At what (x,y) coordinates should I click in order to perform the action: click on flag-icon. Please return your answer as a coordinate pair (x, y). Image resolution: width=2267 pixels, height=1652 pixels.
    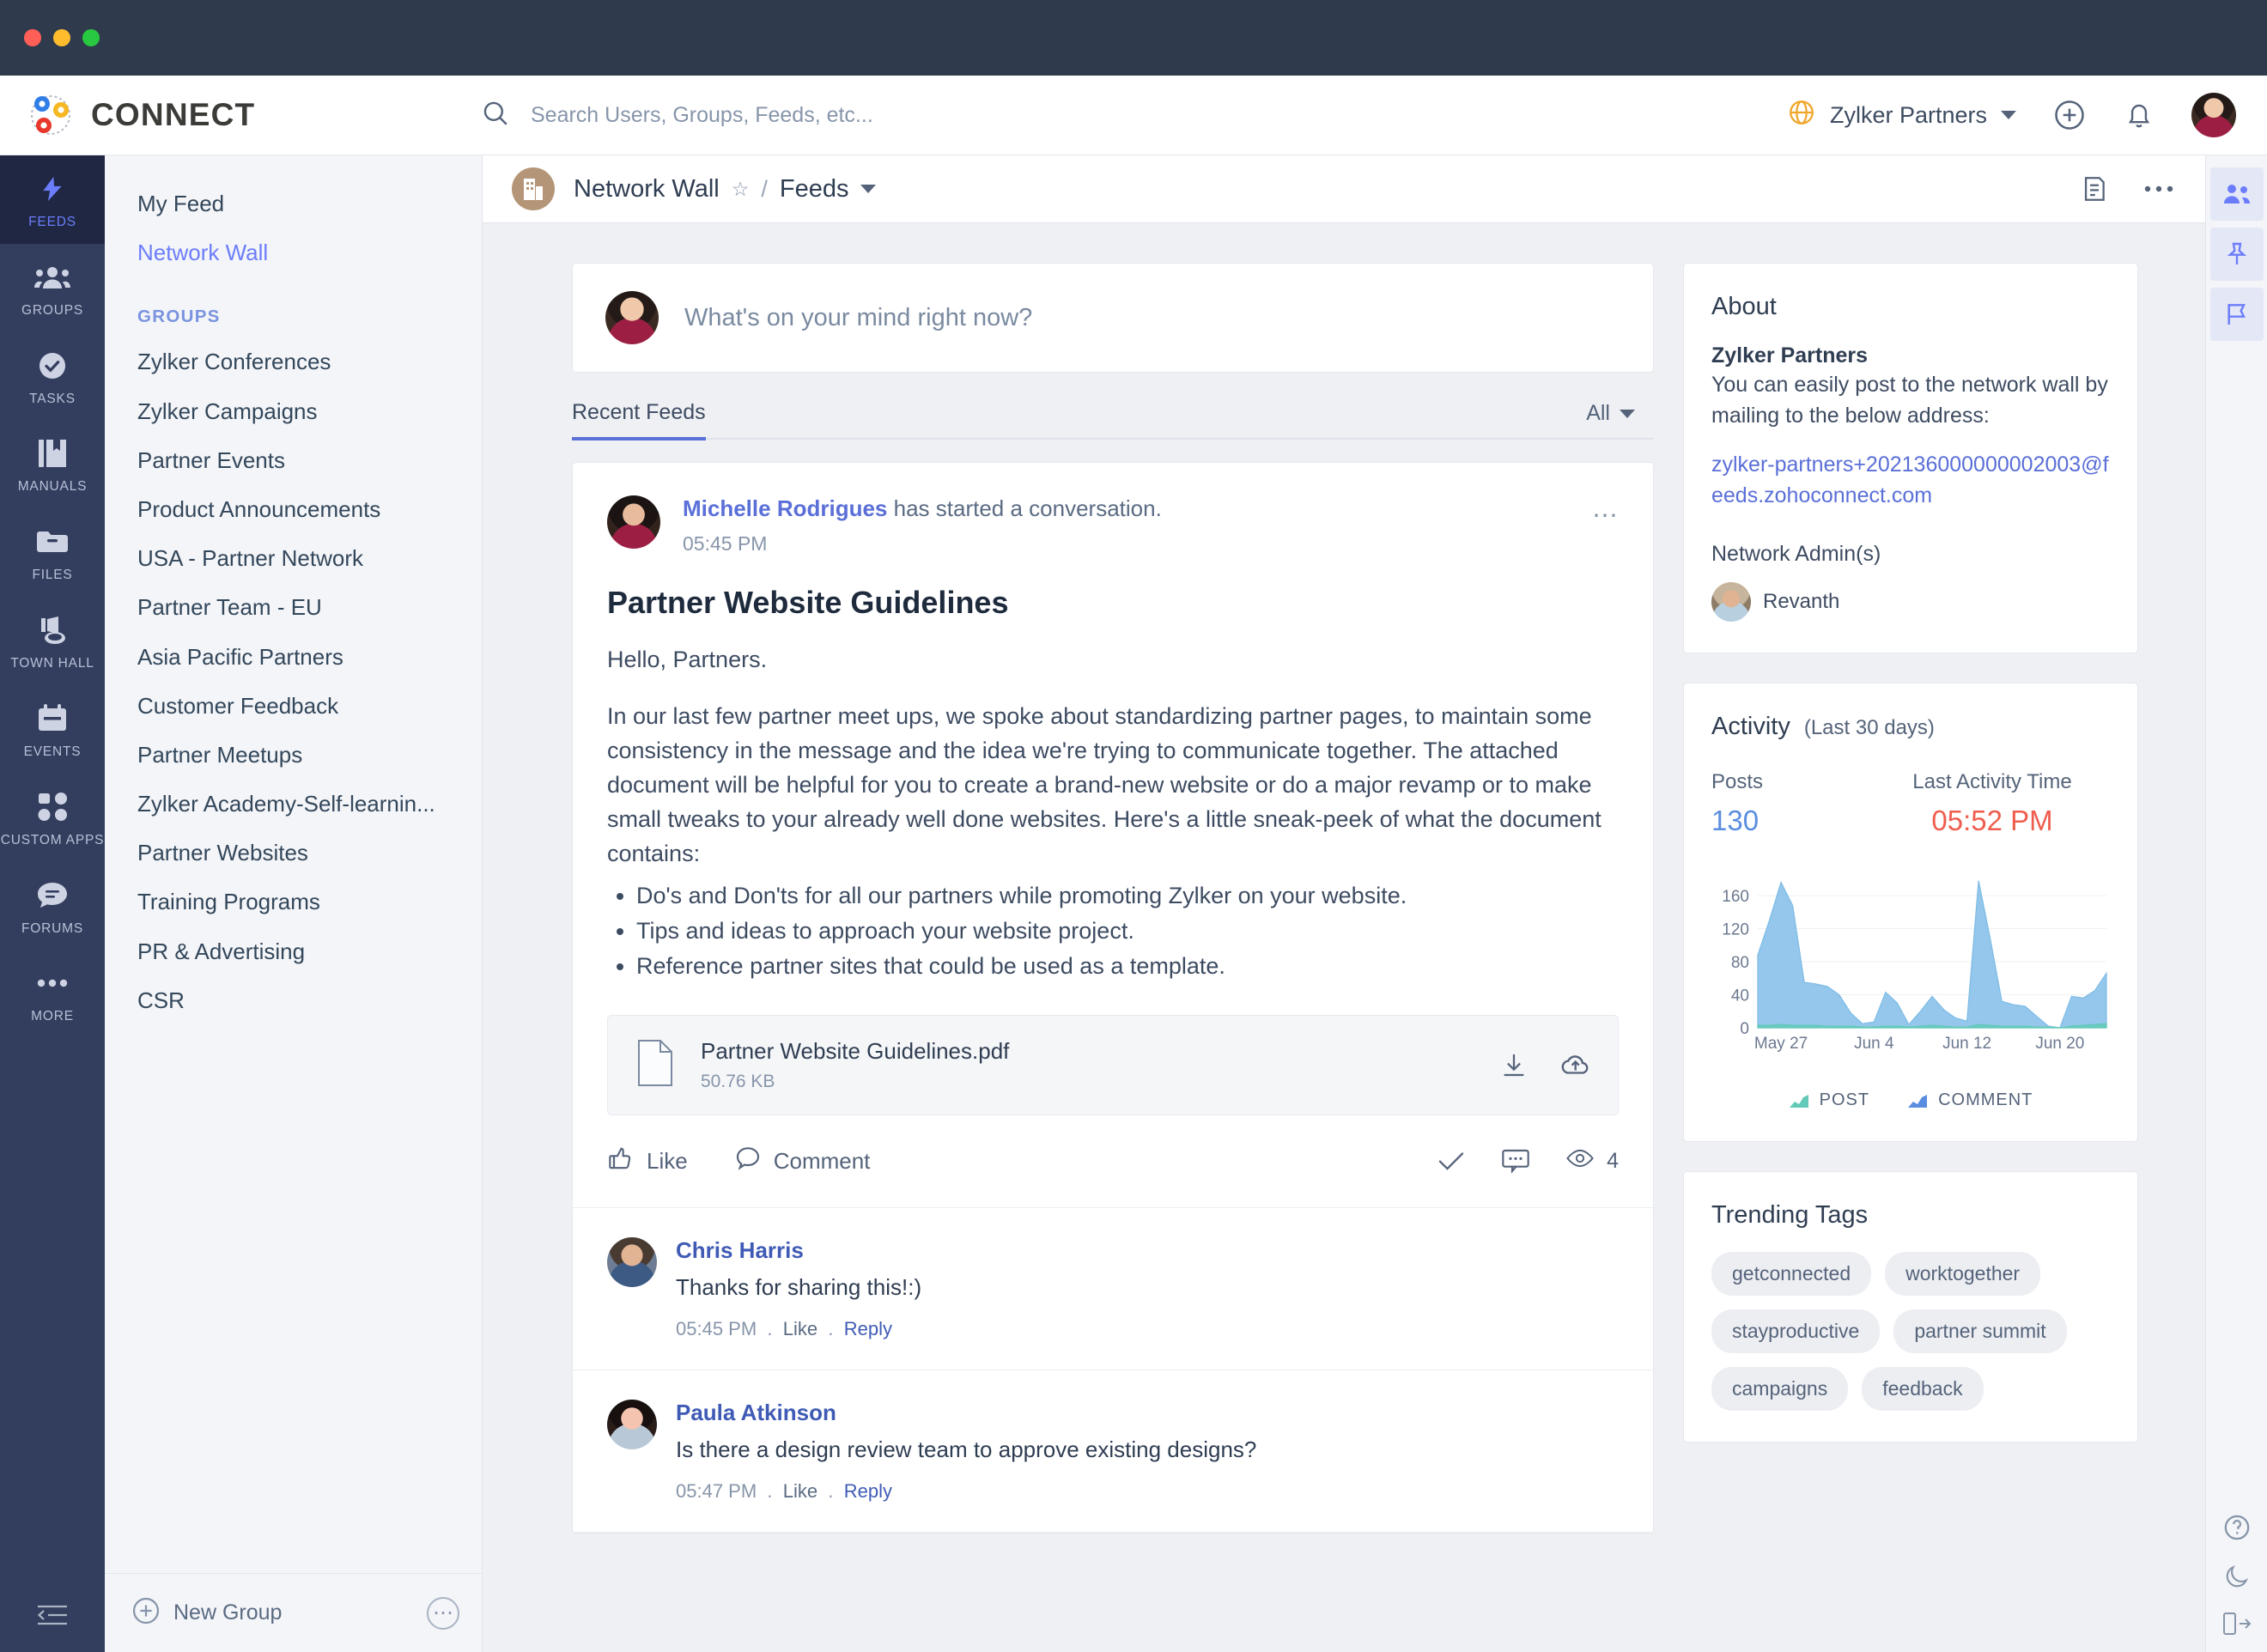
    Looking at the image, I should click on (2236, 314).